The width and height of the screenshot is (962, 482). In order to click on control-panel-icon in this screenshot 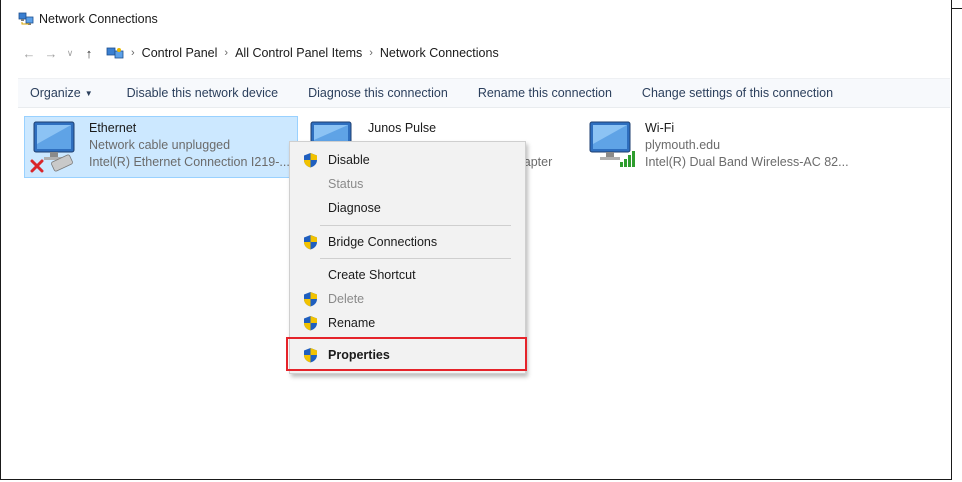, I will do `click(115, 53)`.